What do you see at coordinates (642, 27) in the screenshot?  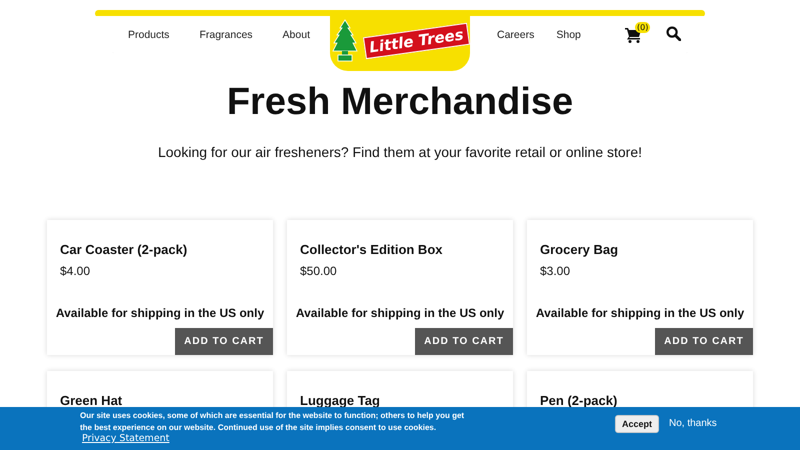 I see `cart-count-badge: (0)` at bounding box center [642, 27].